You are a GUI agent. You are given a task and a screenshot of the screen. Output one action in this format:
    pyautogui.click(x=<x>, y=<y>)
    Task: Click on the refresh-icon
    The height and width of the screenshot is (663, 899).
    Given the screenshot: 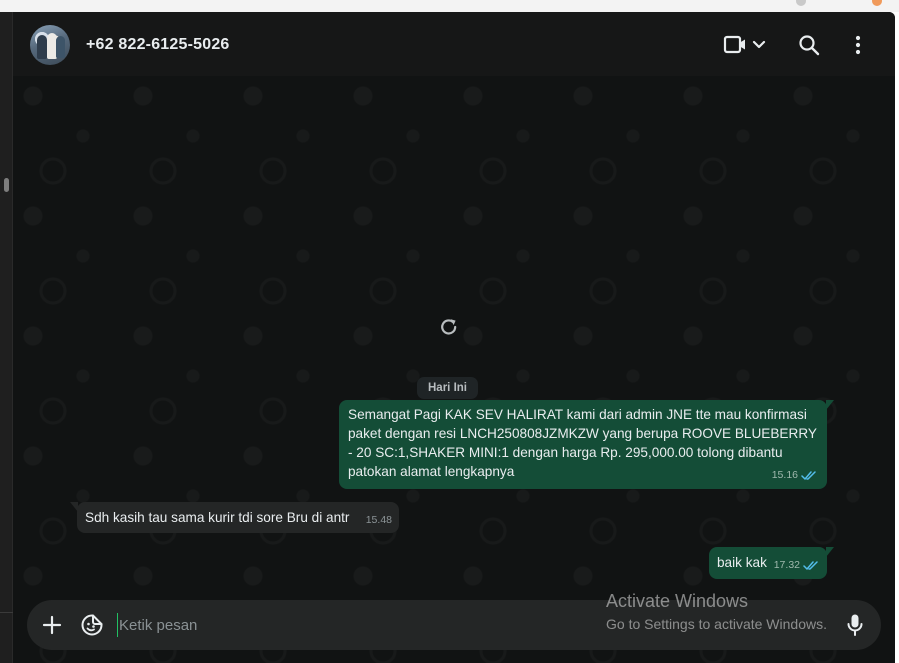 What is the action you would take?
    pyautogui.click(x=449, y=327)
    